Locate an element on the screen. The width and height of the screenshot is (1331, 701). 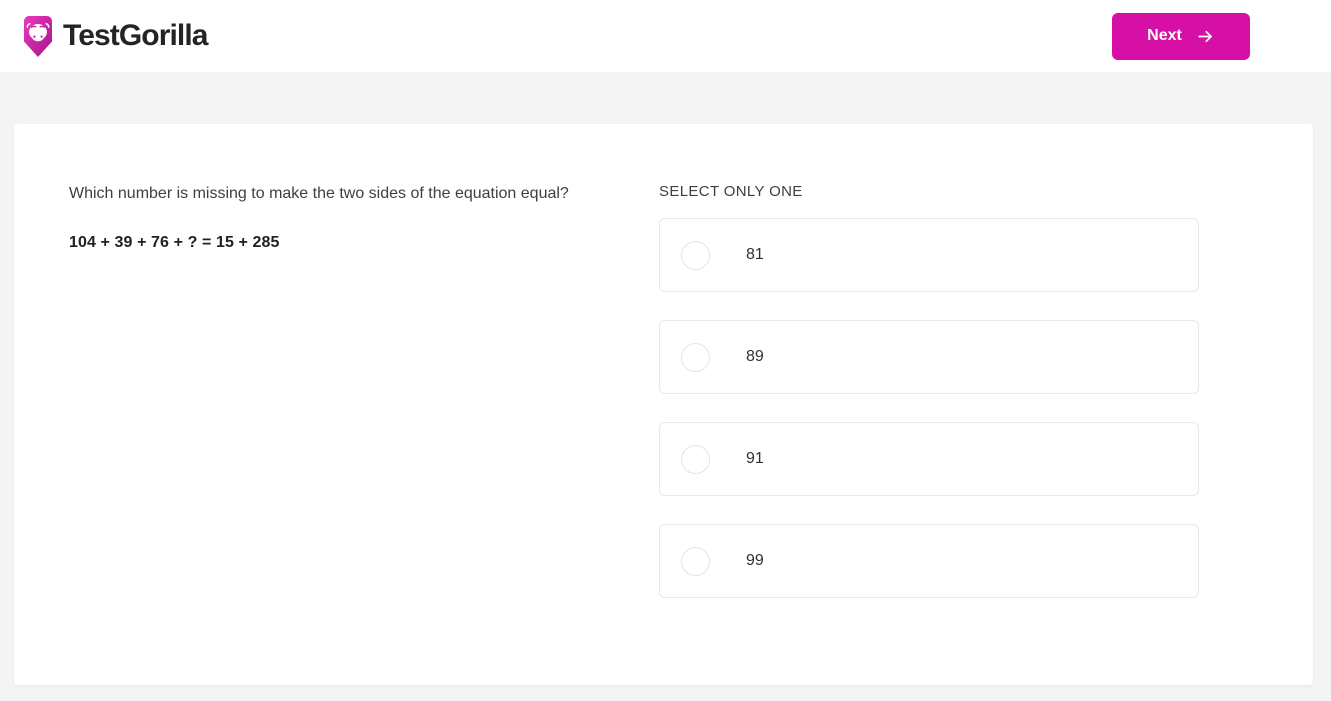
answer-option-1: 81 is located at coordinates (929, 255).